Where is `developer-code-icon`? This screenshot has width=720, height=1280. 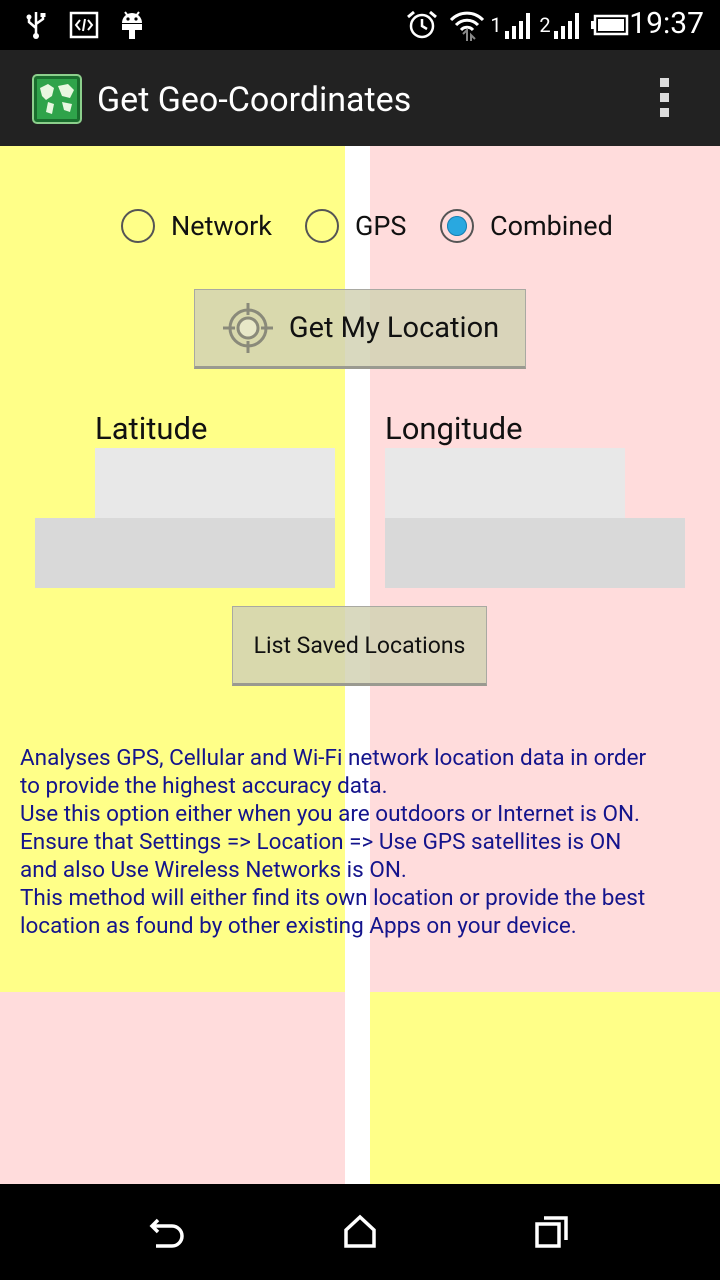 developer-code-icon is located at coordinates (84, 25).